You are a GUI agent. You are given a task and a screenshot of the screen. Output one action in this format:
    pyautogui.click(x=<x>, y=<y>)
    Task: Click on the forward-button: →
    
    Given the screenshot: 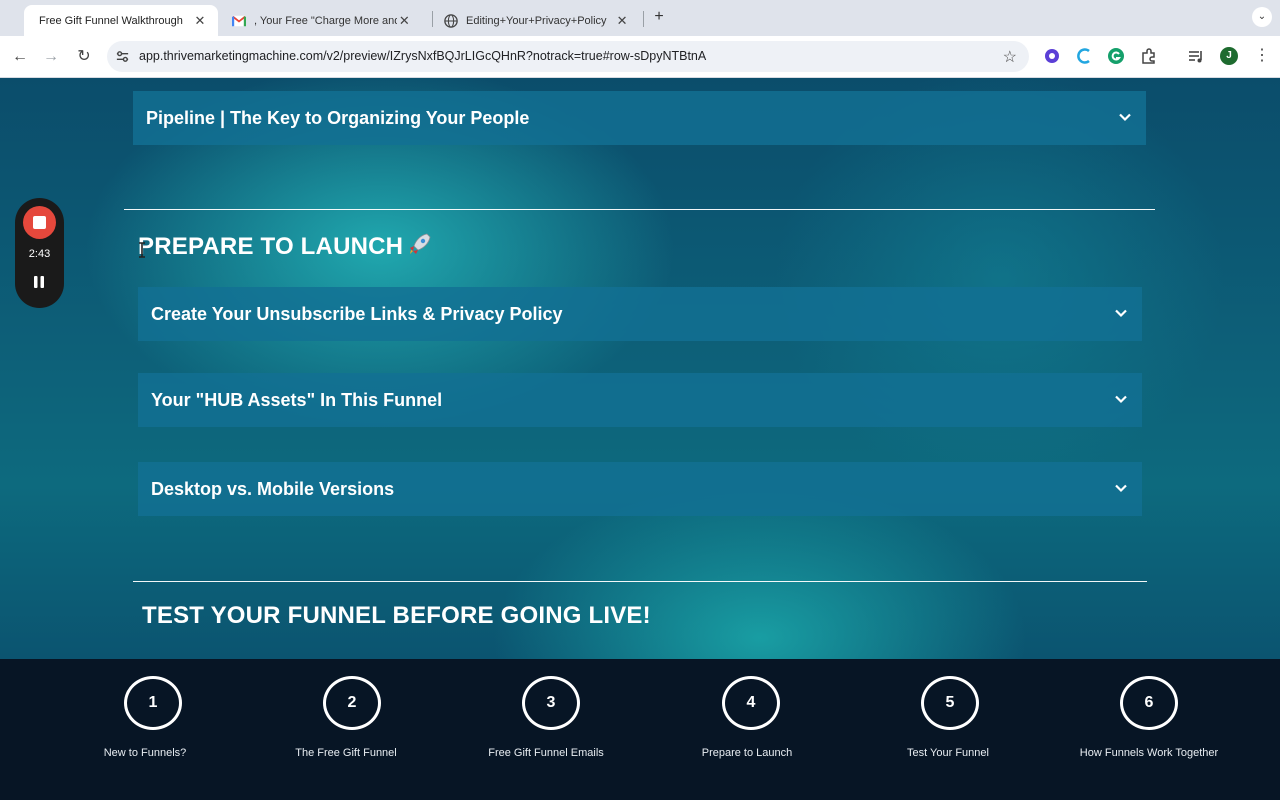 What is the action you would take?
    pyautogui.click(x=51, y=57)
    